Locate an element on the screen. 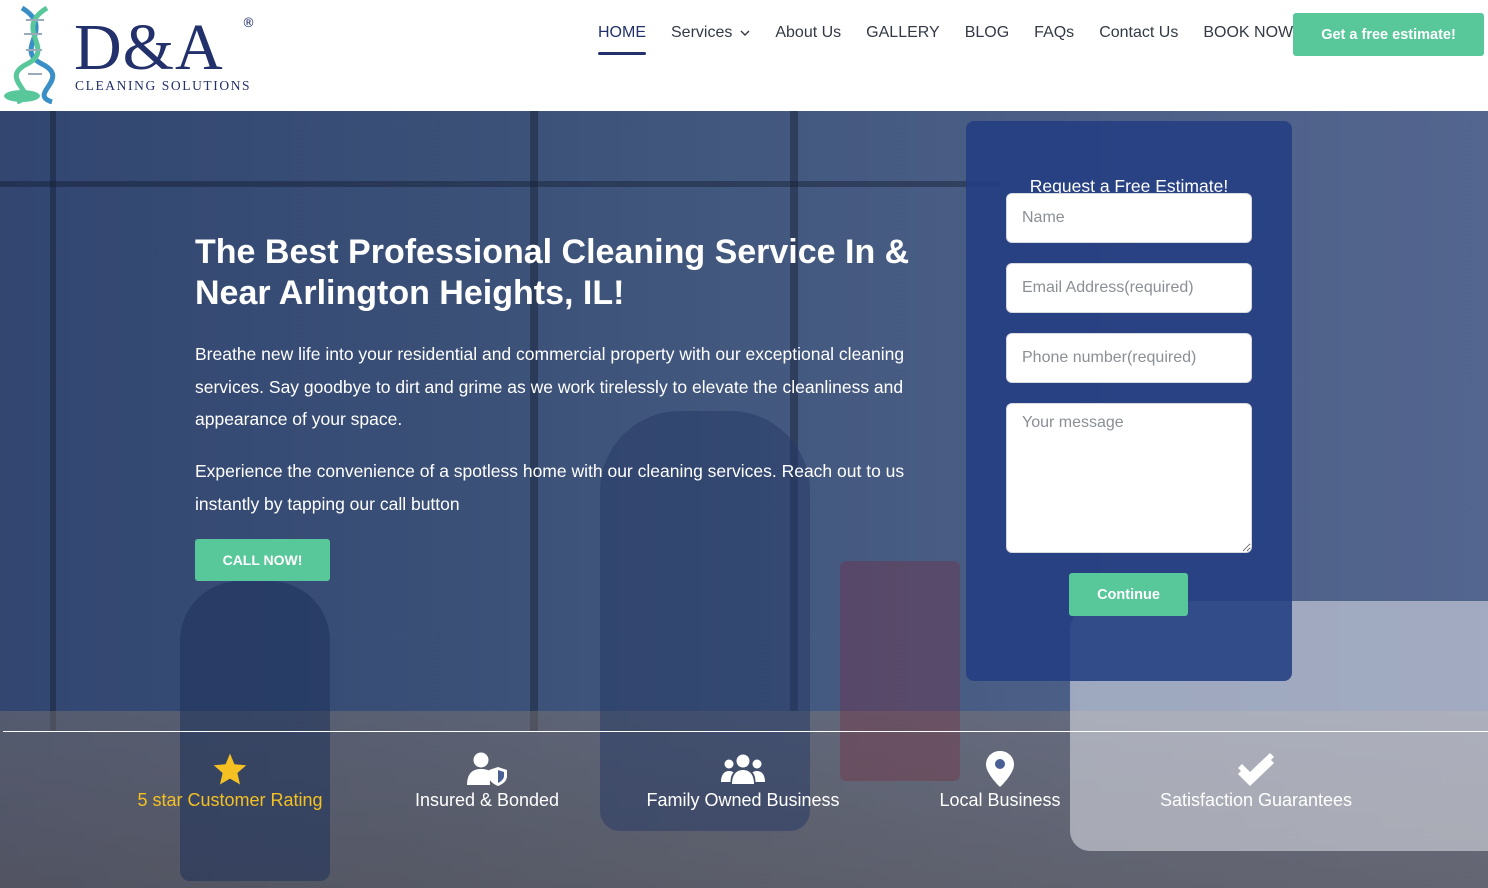 The width and height of the screenshot is (1488, 888). star-icon is located at coordinates (230, 769).